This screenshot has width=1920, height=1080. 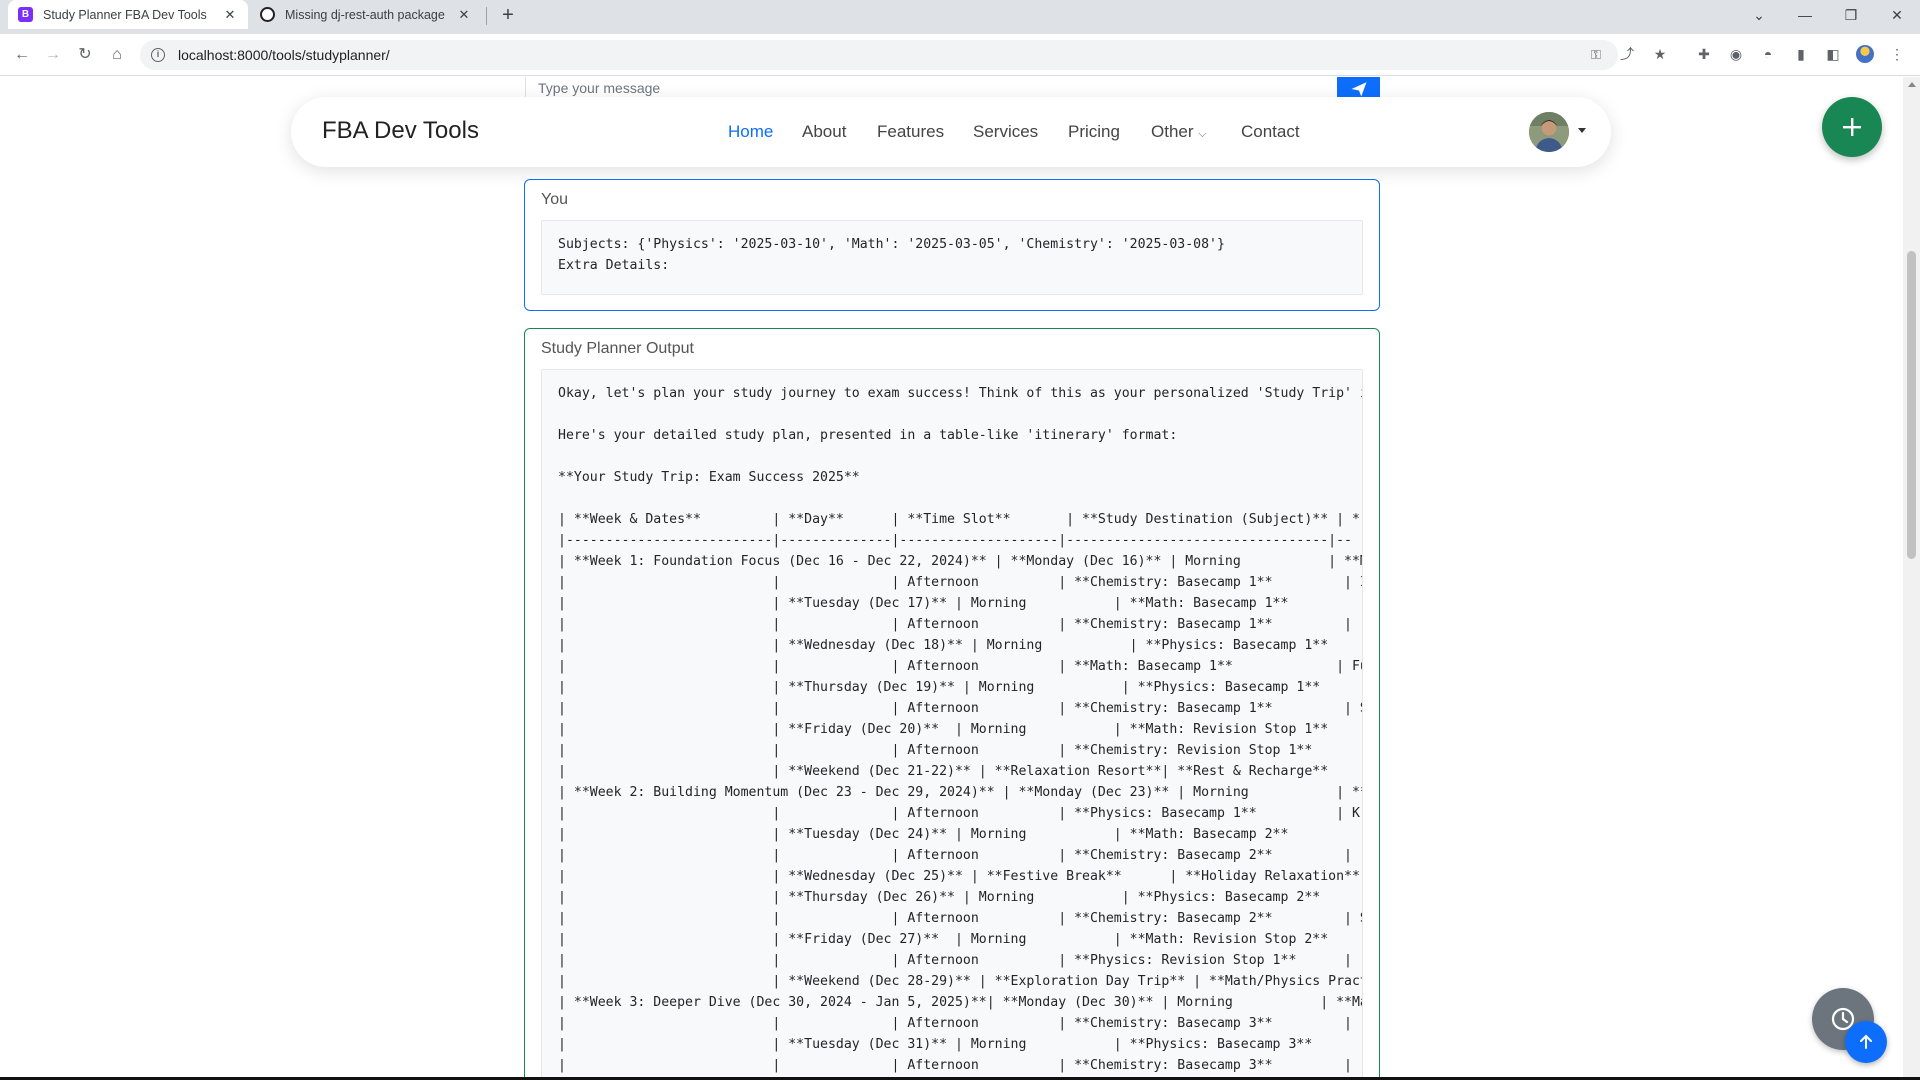 I want to click on back-button: ←, so click(x=22, y=55).